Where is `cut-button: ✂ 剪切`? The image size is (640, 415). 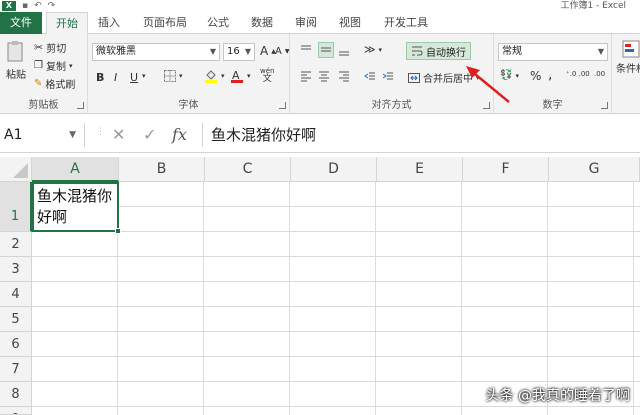
cut-button: ✂ 剪切 is located at coordinates (50, 47).